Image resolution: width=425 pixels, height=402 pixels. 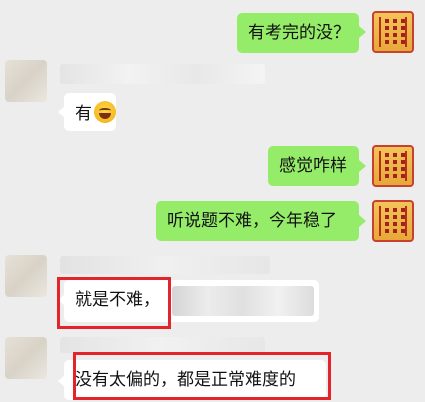 I want to click on message-bubble-incoming: 有, so click(x=90, y=112).